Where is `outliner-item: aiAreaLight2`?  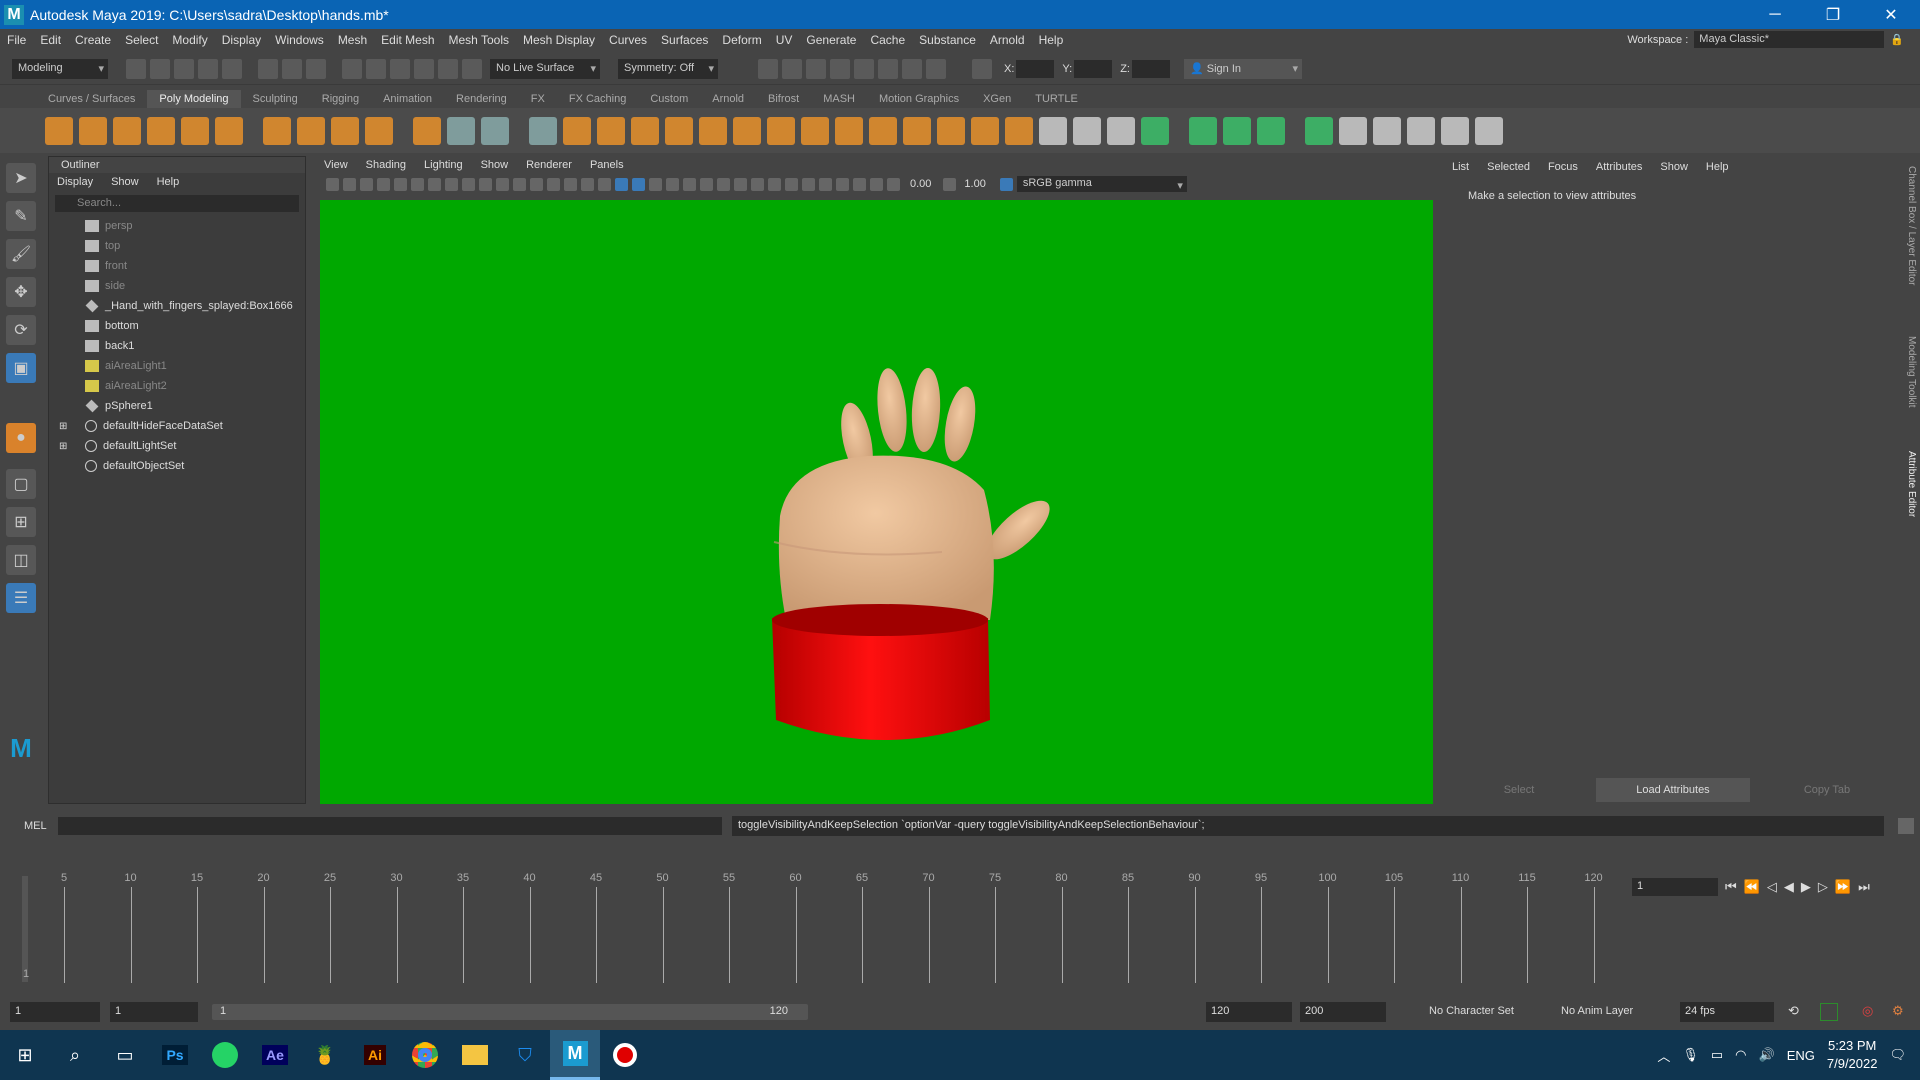
outliner-item: aiAreaLight2 is located at coordinates (177, 386).